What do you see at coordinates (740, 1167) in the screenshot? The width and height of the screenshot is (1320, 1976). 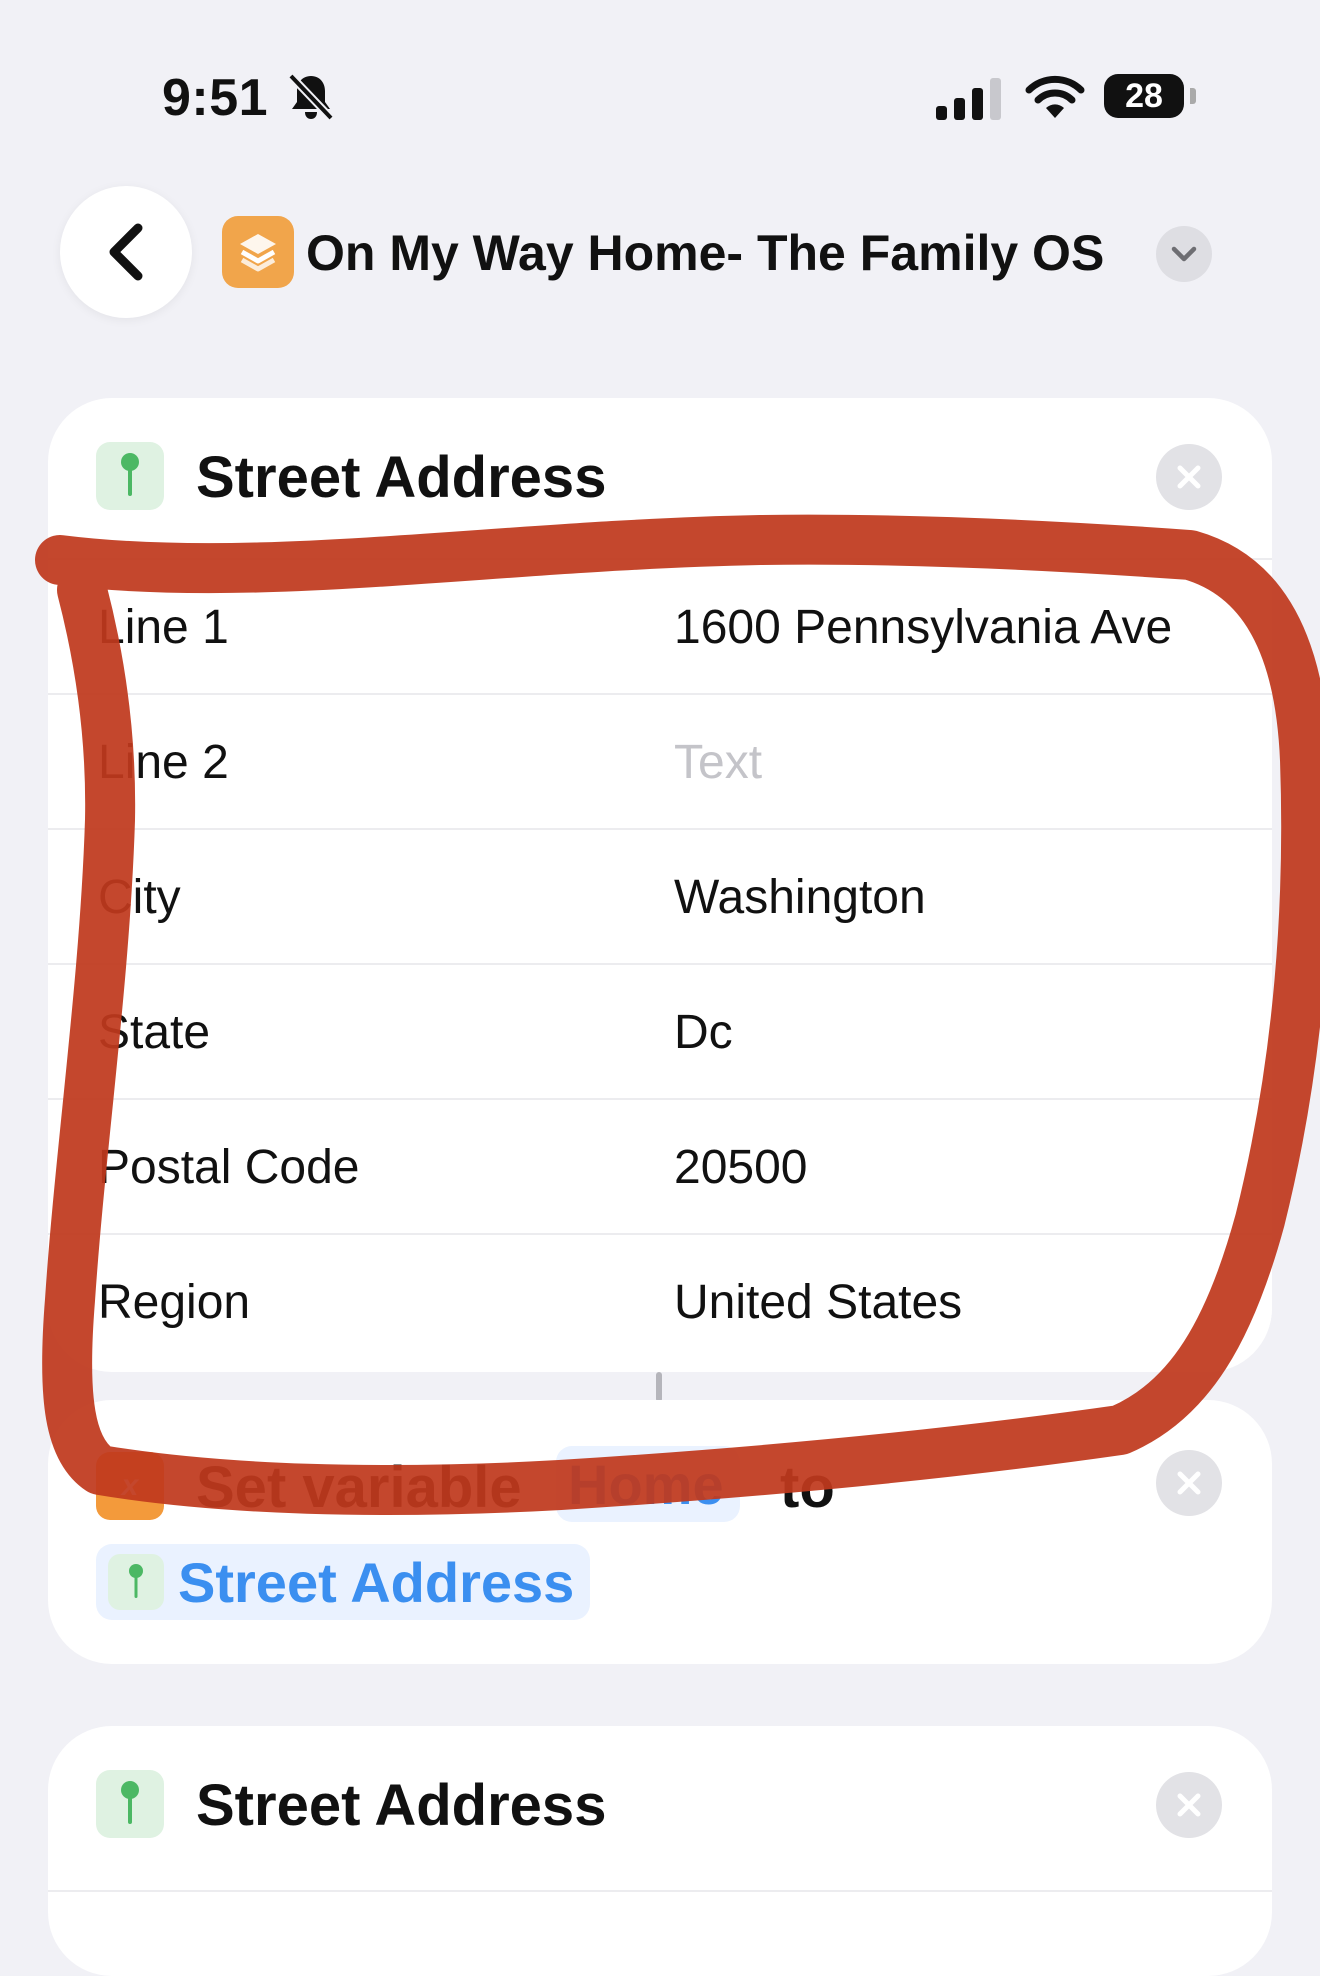 I see `field-value: 20500` at bounding box center [740, 1167].